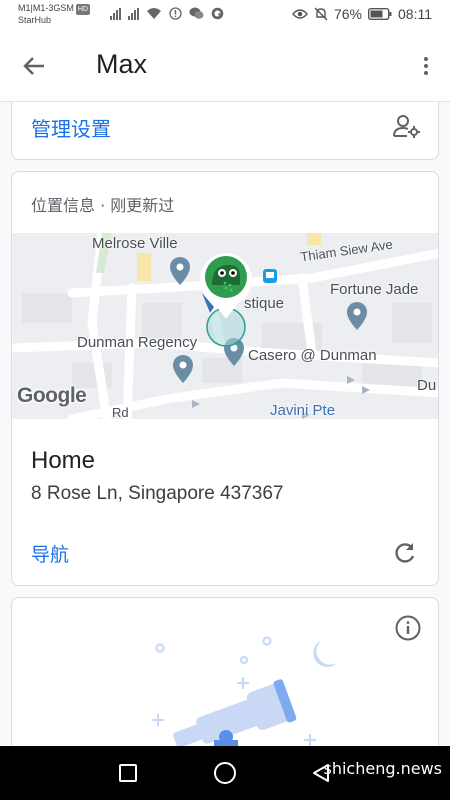 The image size is (450, 800). What do you see at coordinates (426, 59) in the screenshot?
I see `more-vert-icon` at bounding box center [426, 59].